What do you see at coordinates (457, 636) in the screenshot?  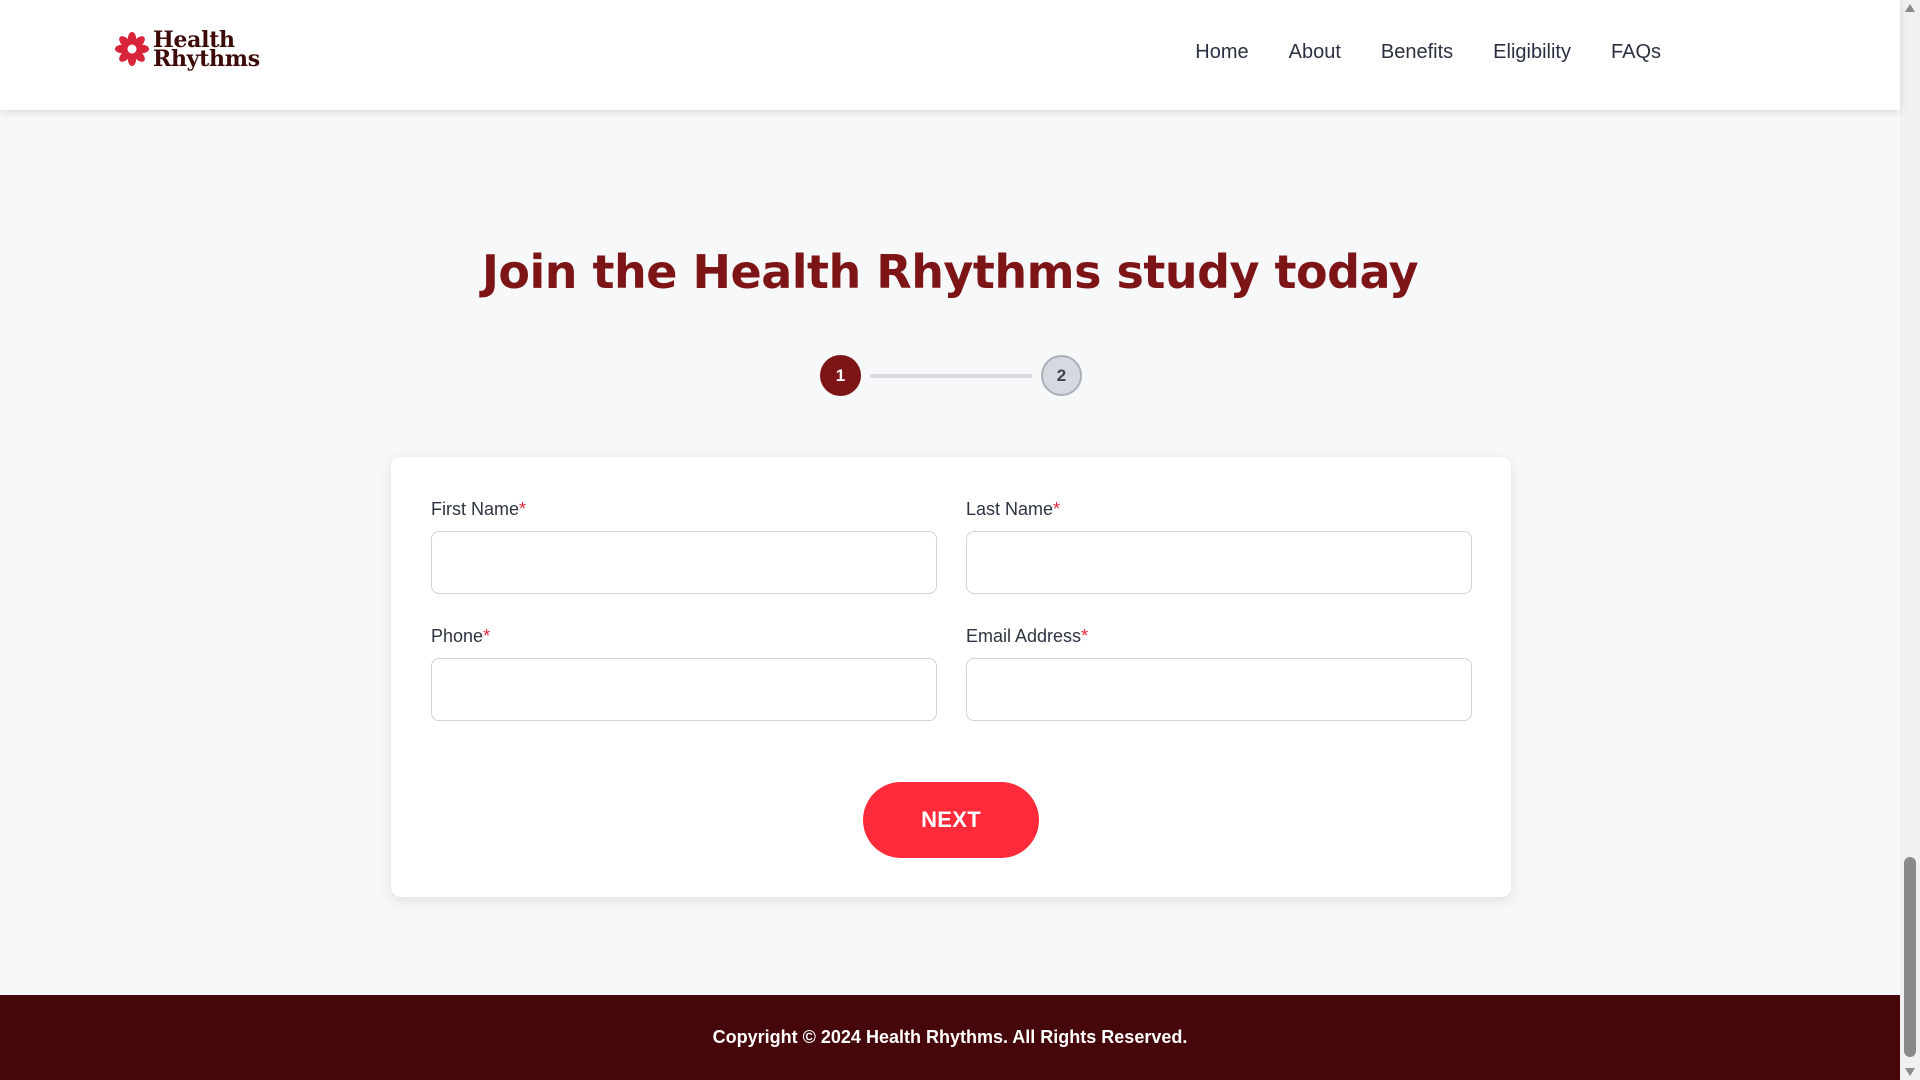 I see `phone-label-text: Phone` at bounding box center [457, 636].